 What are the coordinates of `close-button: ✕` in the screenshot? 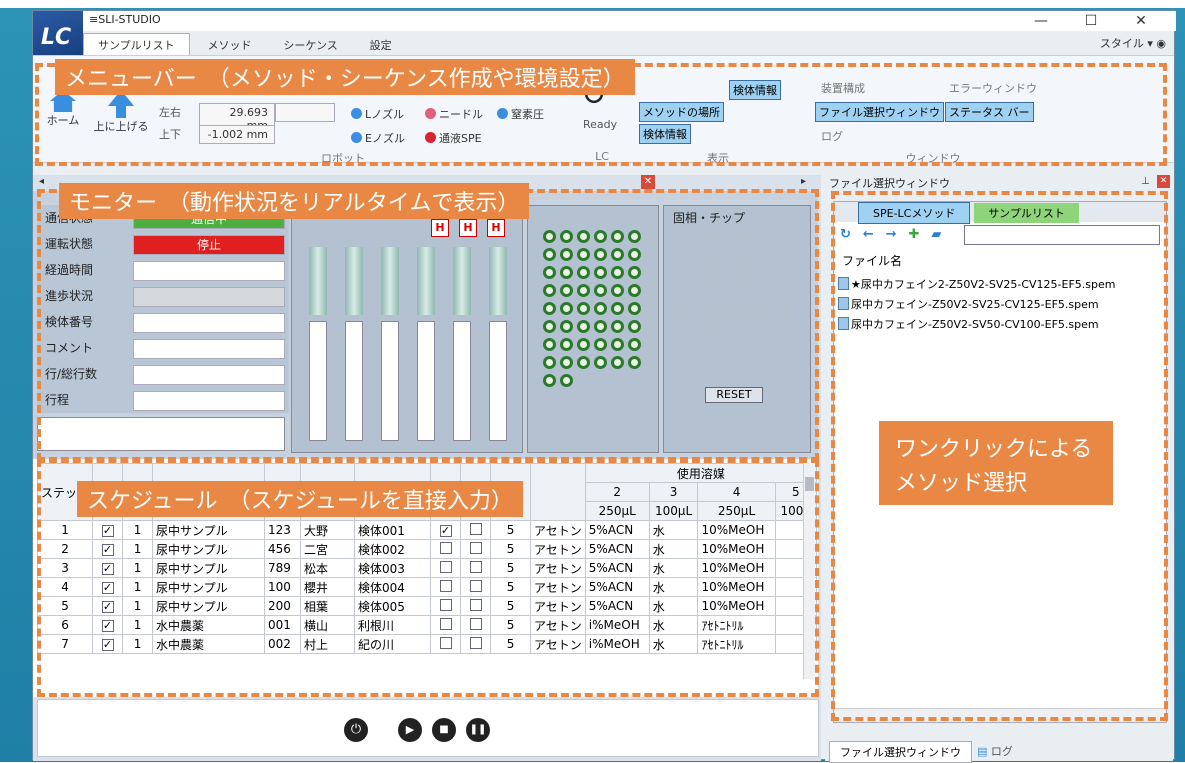 It's located at (1141, 21).